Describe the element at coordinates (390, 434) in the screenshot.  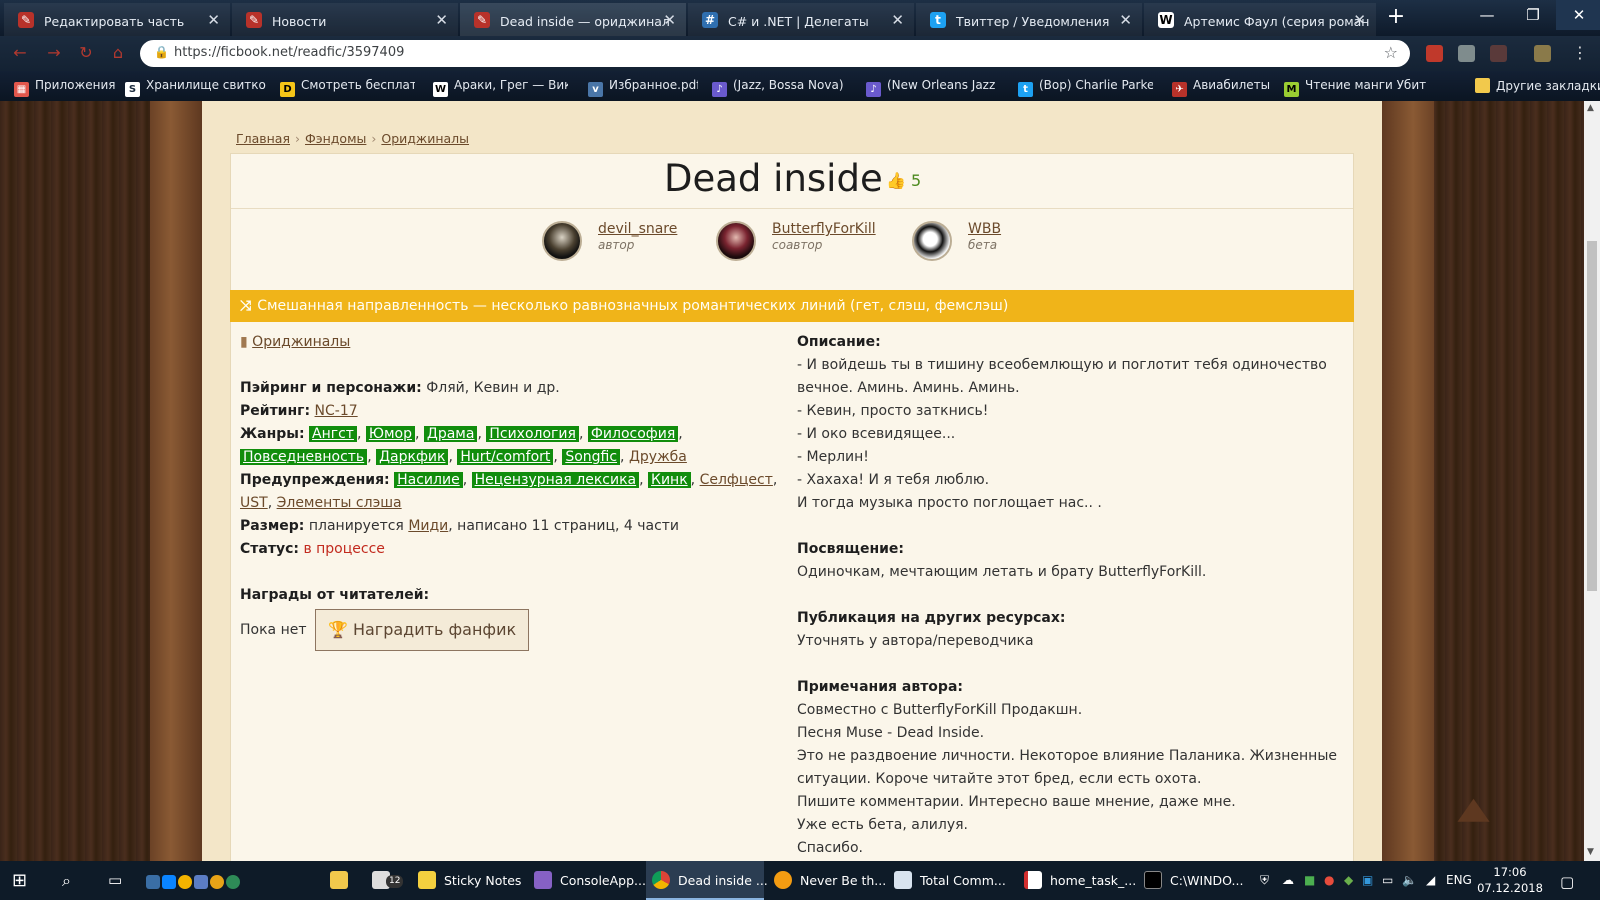
I see `genre-tag: Юмор` at that location.